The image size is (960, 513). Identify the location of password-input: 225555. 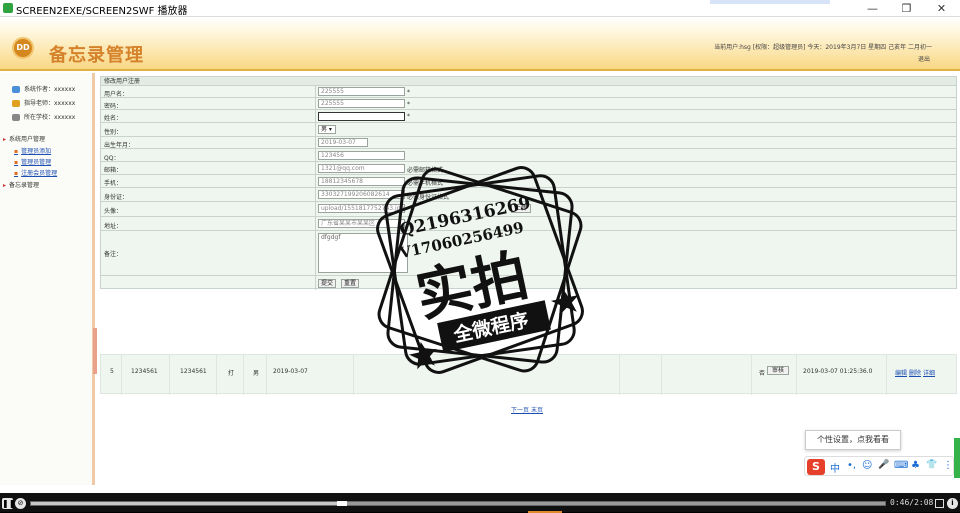
(361, 103).